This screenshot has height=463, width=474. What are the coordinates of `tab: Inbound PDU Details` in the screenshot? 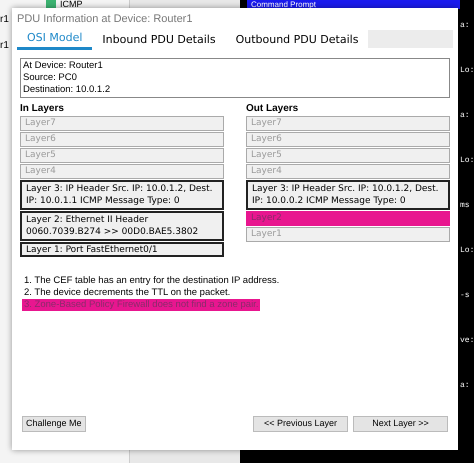 It's located at (159, 40).